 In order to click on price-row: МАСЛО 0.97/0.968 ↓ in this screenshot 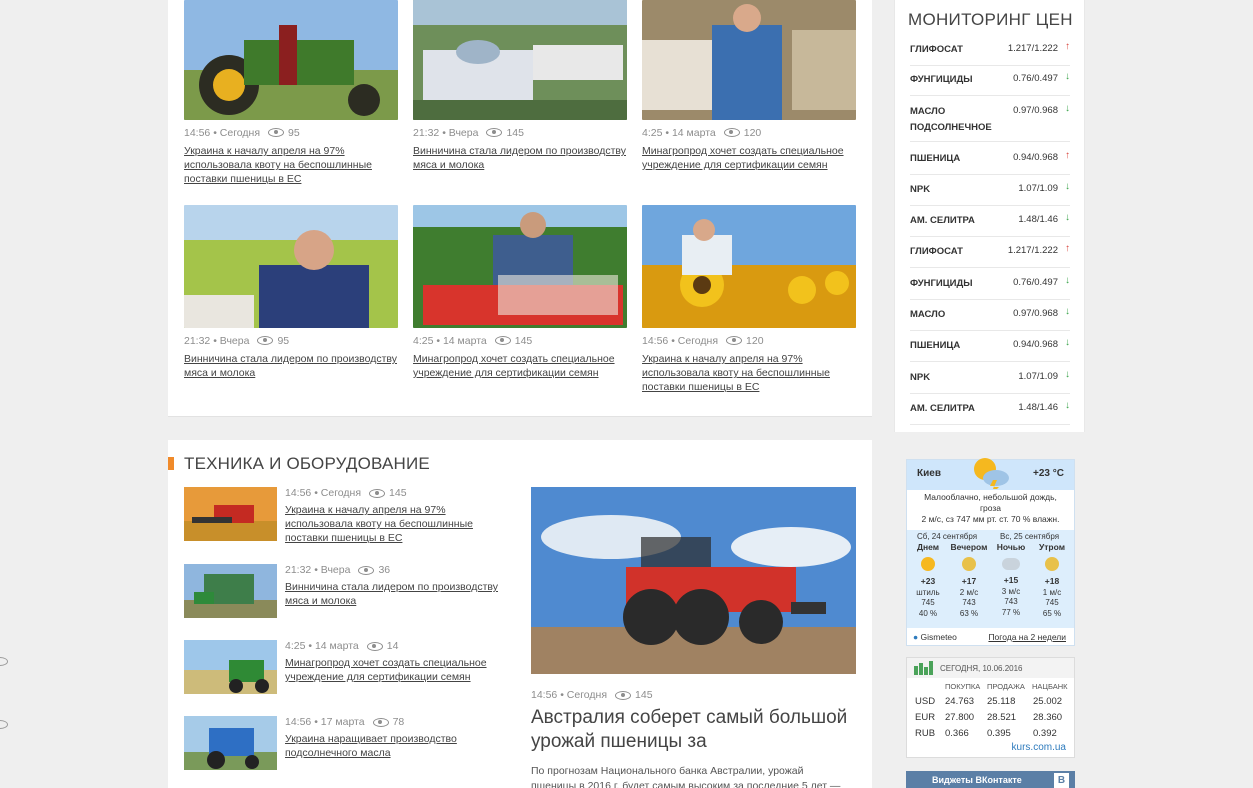, I will do `click(990, 318)`.